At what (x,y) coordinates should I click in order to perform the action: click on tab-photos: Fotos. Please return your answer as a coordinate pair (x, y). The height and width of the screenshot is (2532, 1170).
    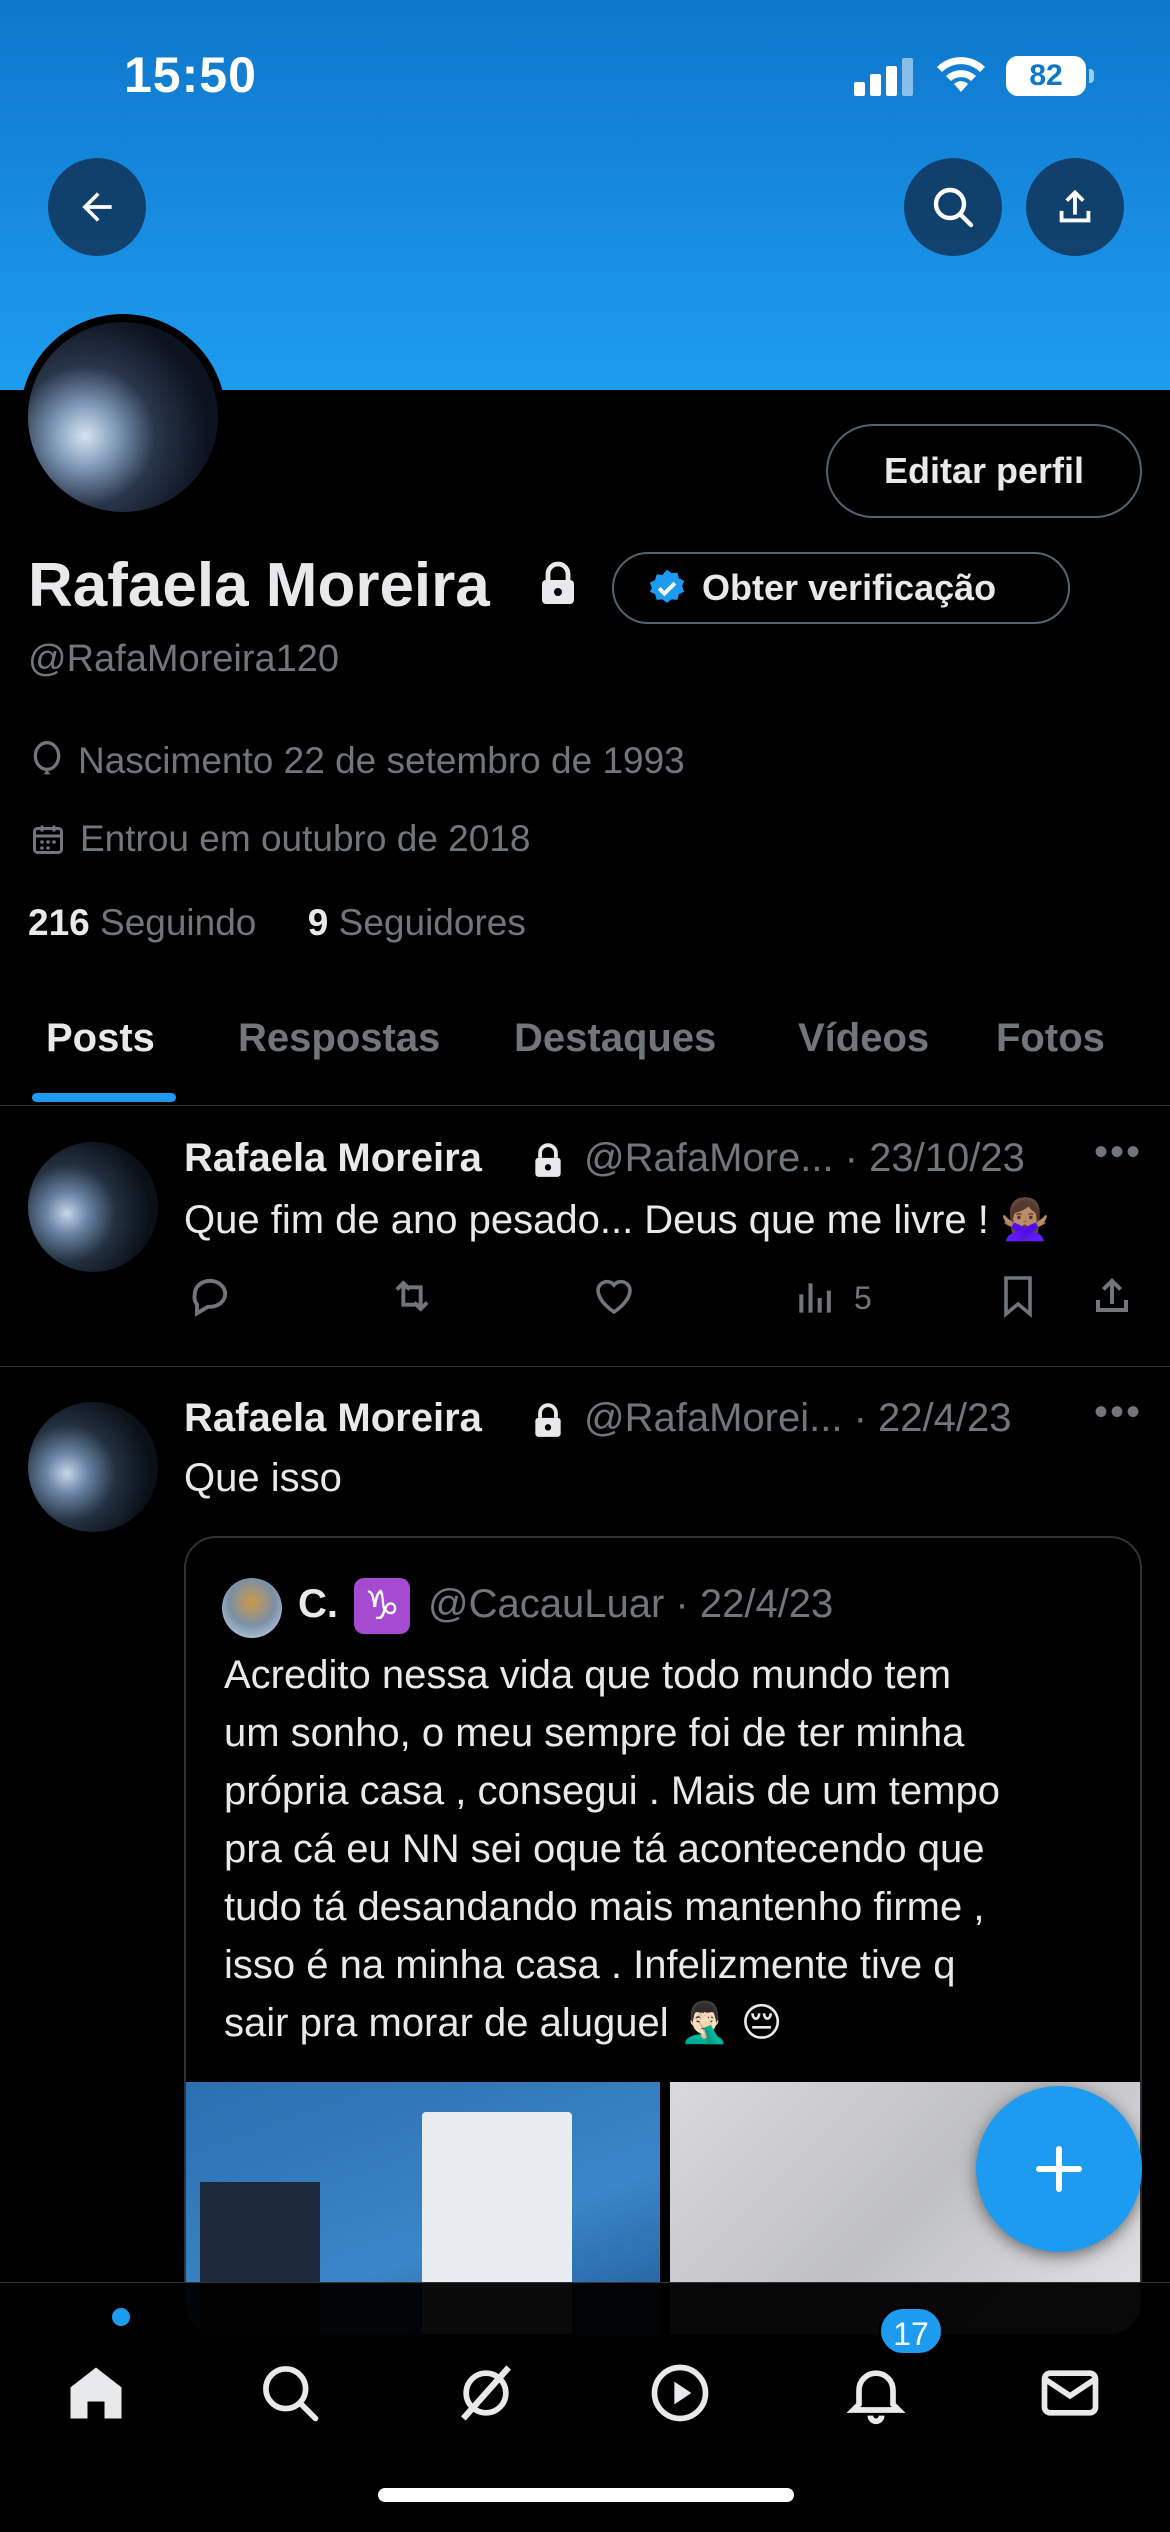
    Looking at the image, I should click on (1050, 1038).